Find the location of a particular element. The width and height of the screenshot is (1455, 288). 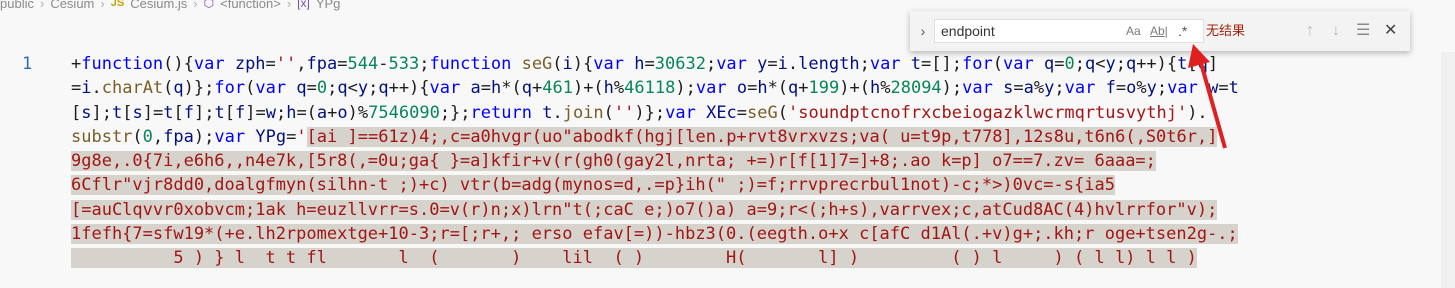

breadcrumb-item-function: <function> is located at coordinates (250, 5).